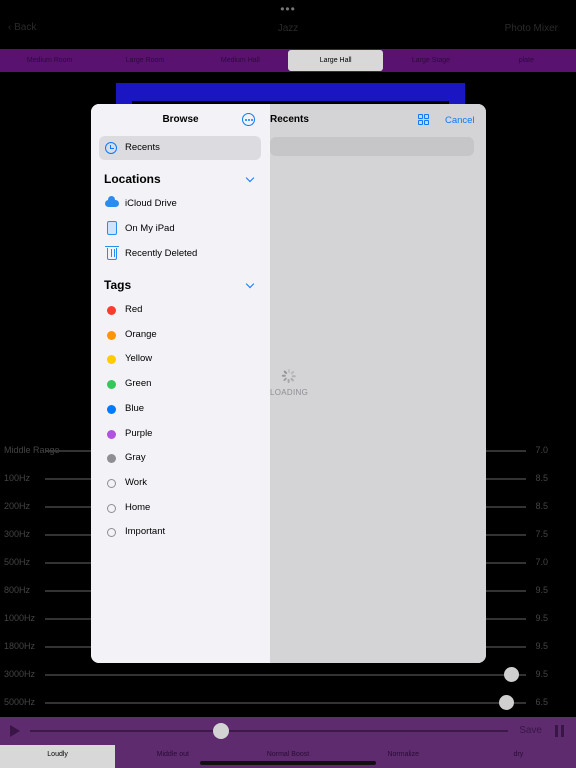  Describe the element at coordinates (180, 434) in the screenshot. I see `sidebar-item-tag: Purple` at that location.